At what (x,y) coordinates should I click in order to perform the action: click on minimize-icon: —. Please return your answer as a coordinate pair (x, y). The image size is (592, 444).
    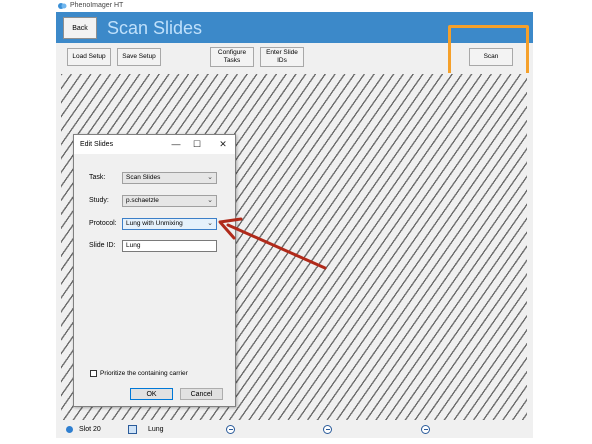
    Looking at the image, I should click on (176, 144).